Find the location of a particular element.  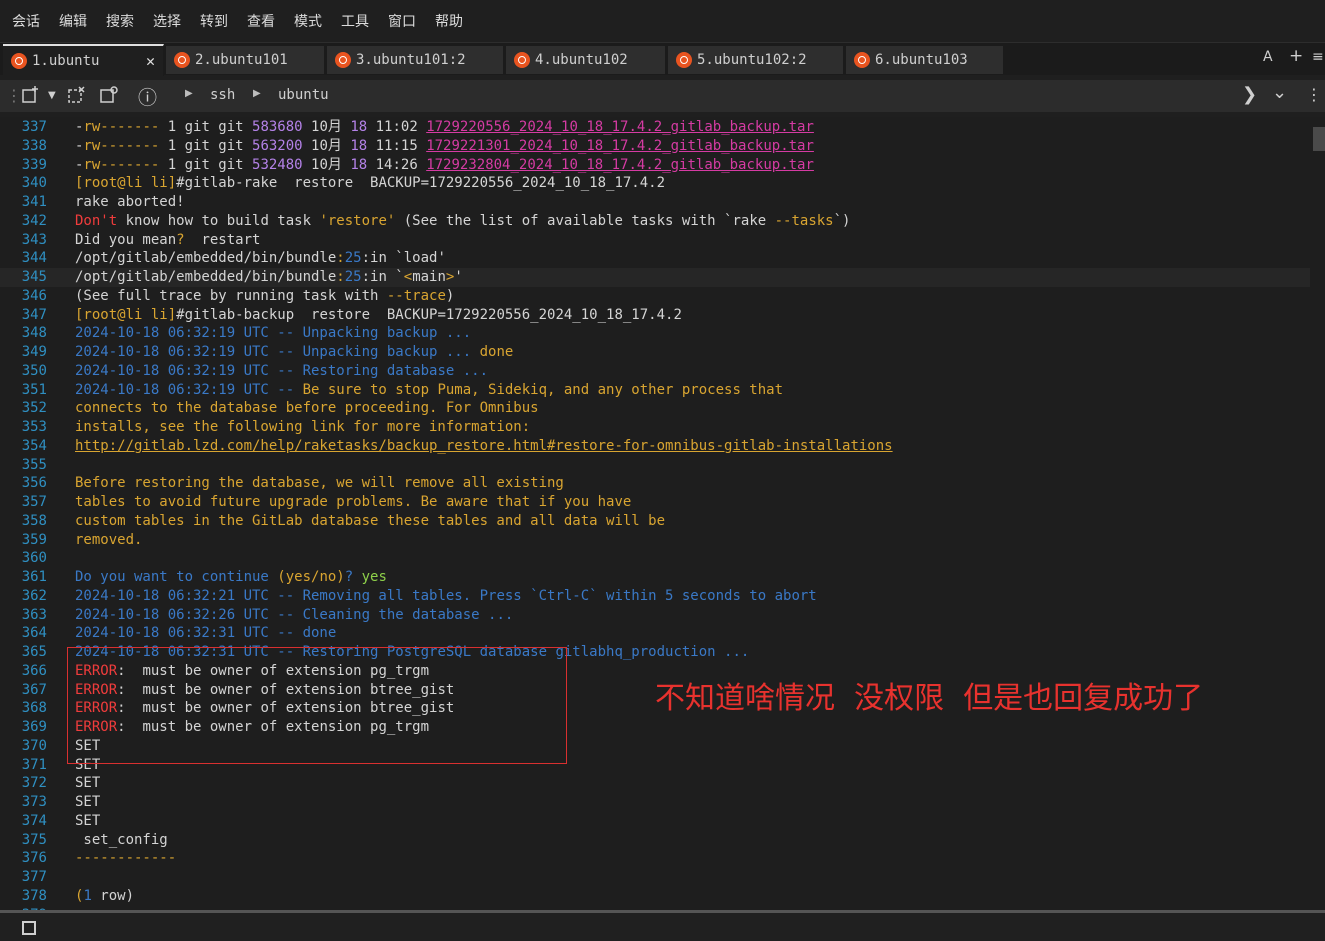

text-segment: 25 is located at coordinates (353, 258).